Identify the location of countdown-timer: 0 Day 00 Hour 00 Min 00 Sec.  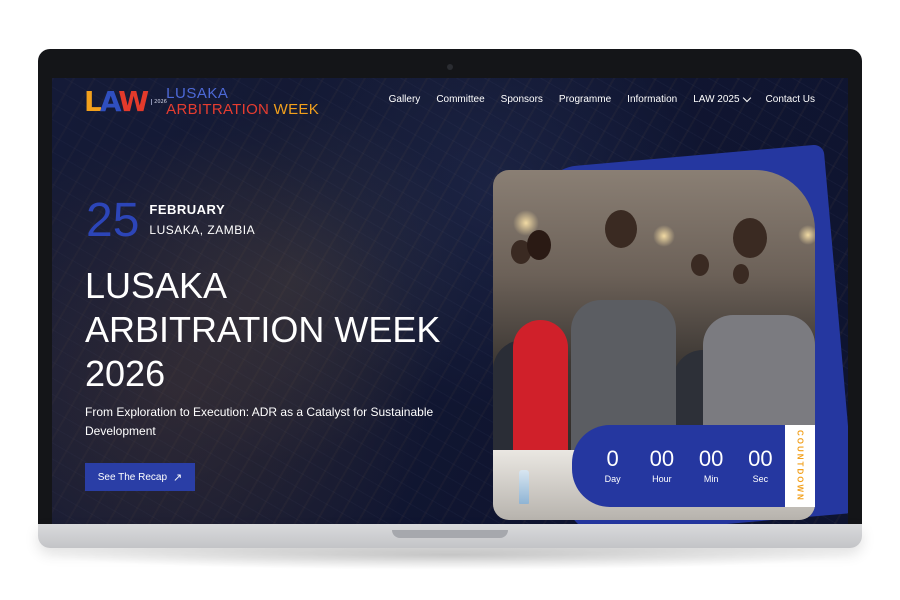
(678, 466).